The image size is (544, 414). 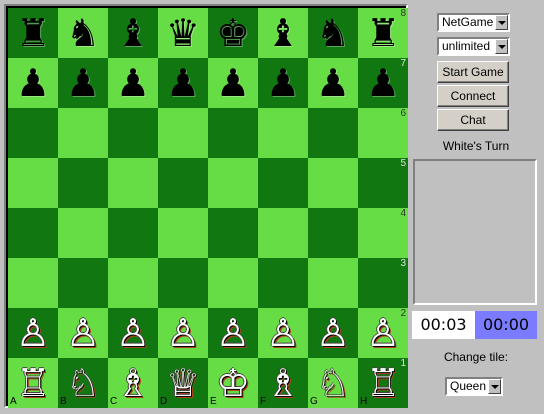 I want to click on black-queen-icon: ♛, so click(x=183, y=33).